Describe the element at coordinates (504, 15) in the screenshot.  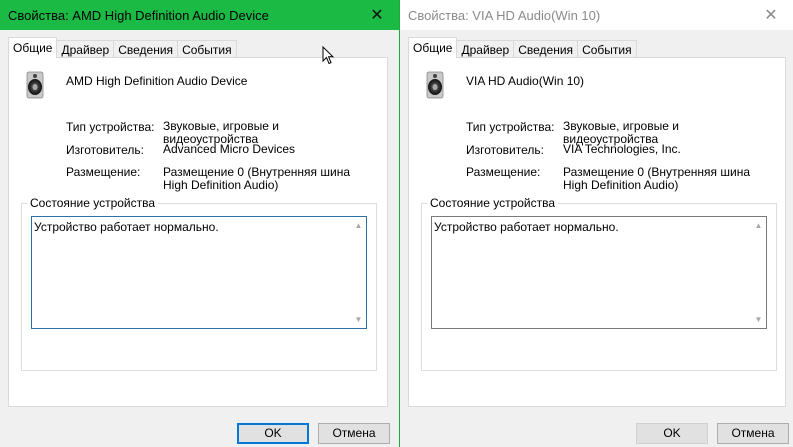
I see `right-window-title: Свойства: VIA HD Audio(Win 10)` at that location.